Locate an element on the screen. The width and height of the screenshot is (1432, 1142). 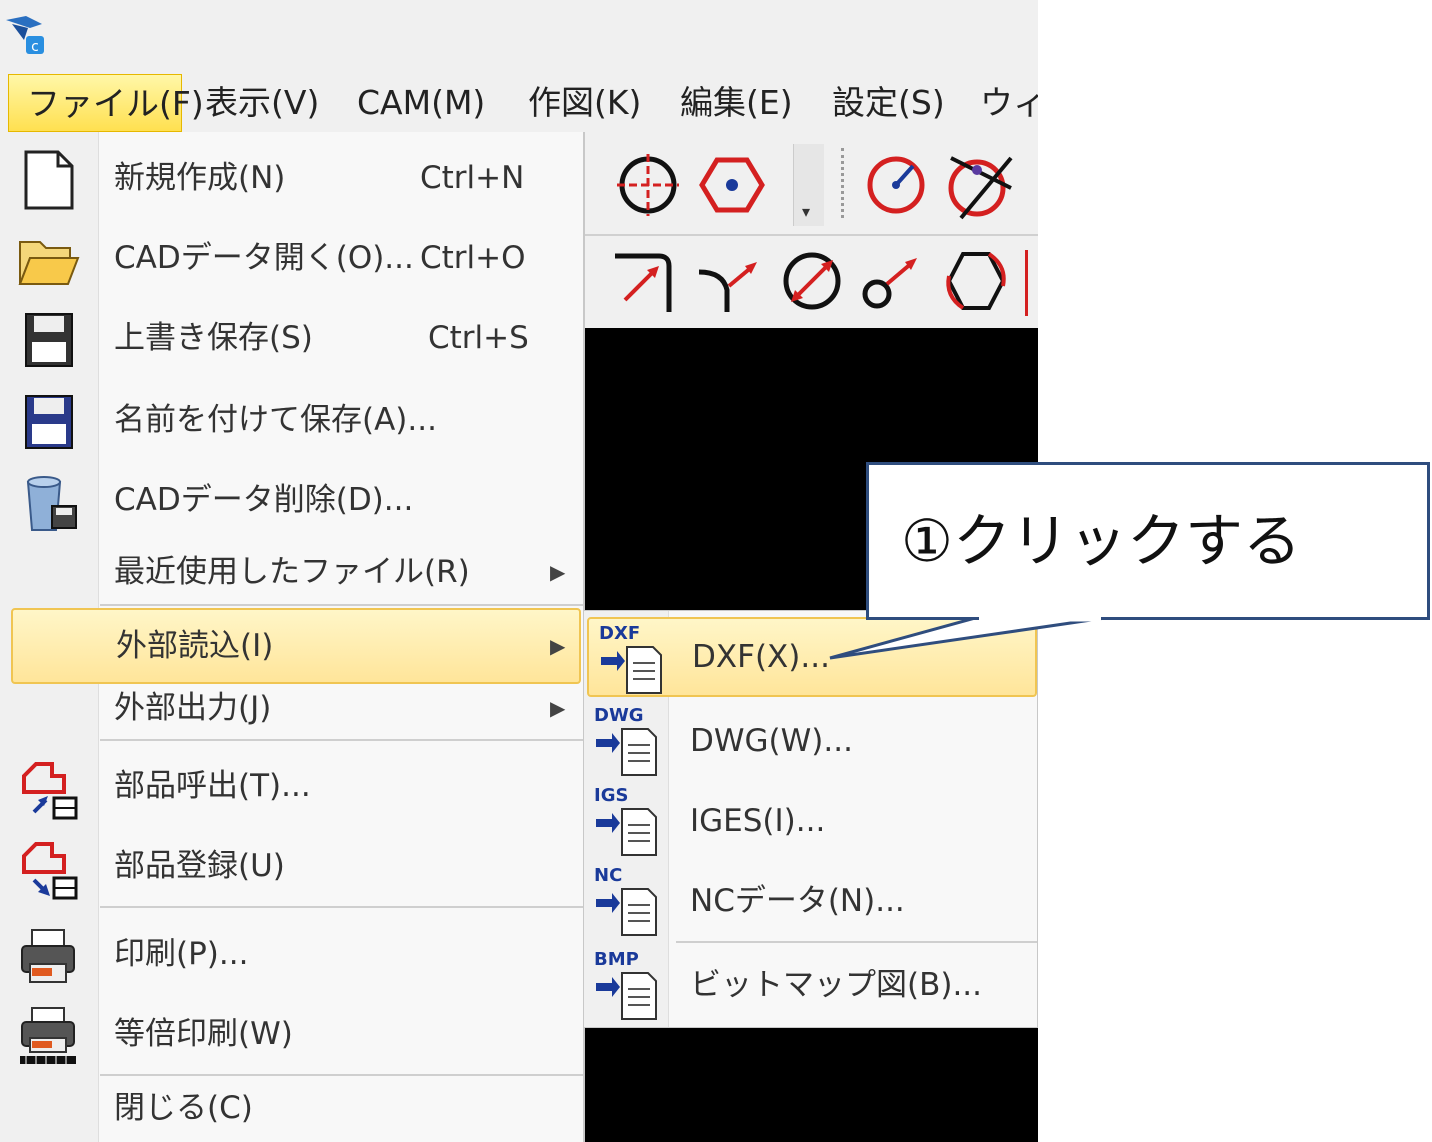
rotate-shape-icon is located at coordinates (976, 281).